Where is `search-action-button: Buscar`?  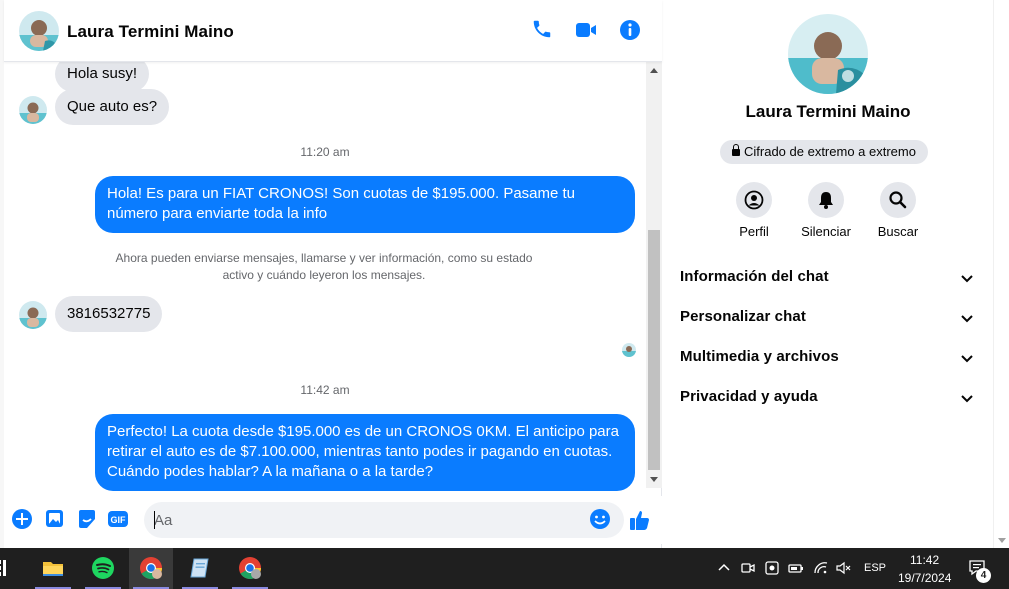 search-action-button: Buscar is located at coordinates (898, 210).